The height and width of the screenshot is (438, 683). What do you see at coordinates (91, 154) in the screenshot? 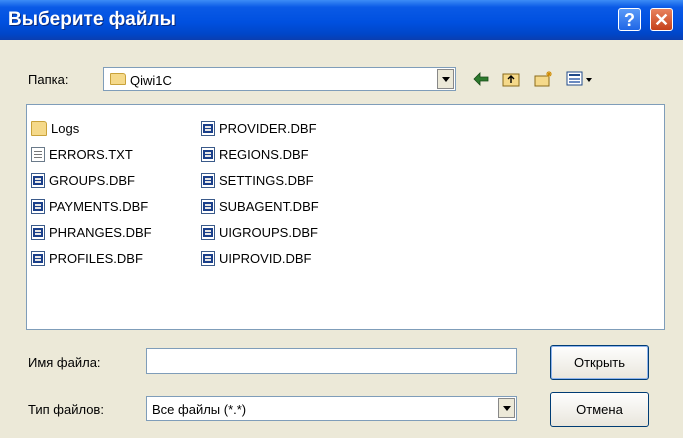
I see `file-name: ERRORS.TXT` at bounding box center [91, 154].